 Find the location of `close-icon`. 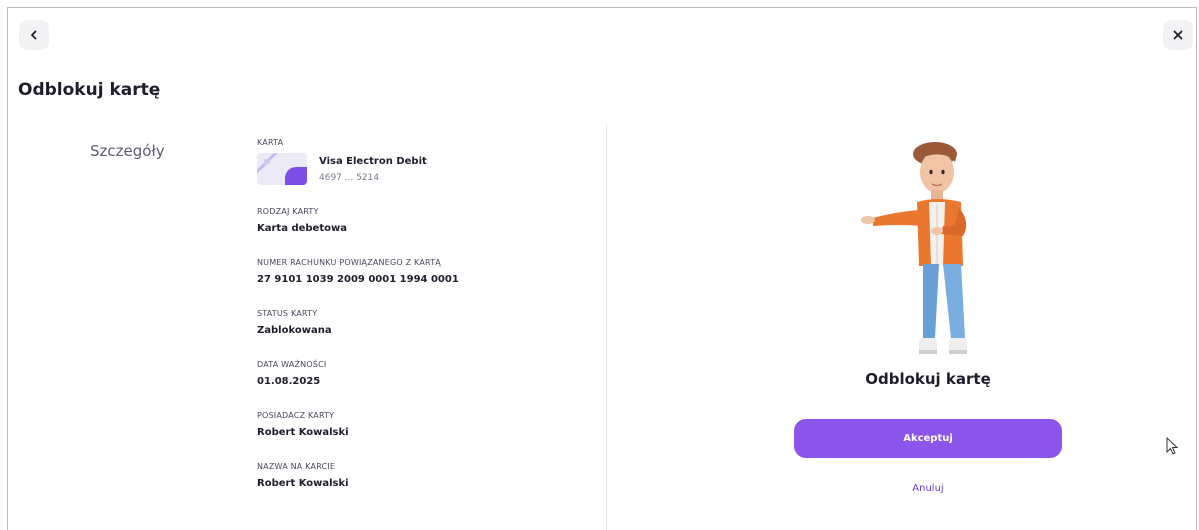

close-icon is located at coordinates (1178, 35).